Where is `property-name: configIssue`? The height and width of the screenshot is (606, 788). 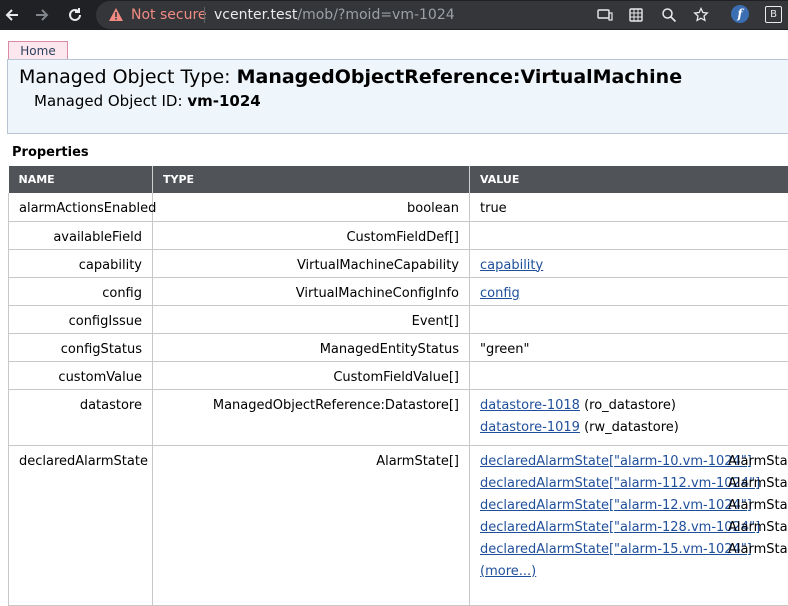
property-name: configIssue is located at coordinates (81, 319).